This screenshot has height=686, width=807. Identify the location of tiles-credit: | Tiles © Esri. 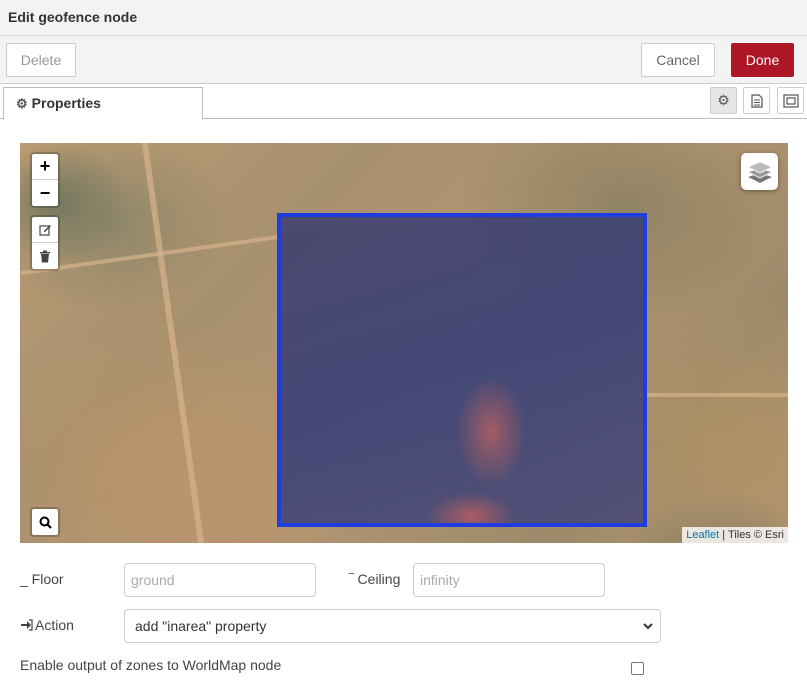
(753, 535).